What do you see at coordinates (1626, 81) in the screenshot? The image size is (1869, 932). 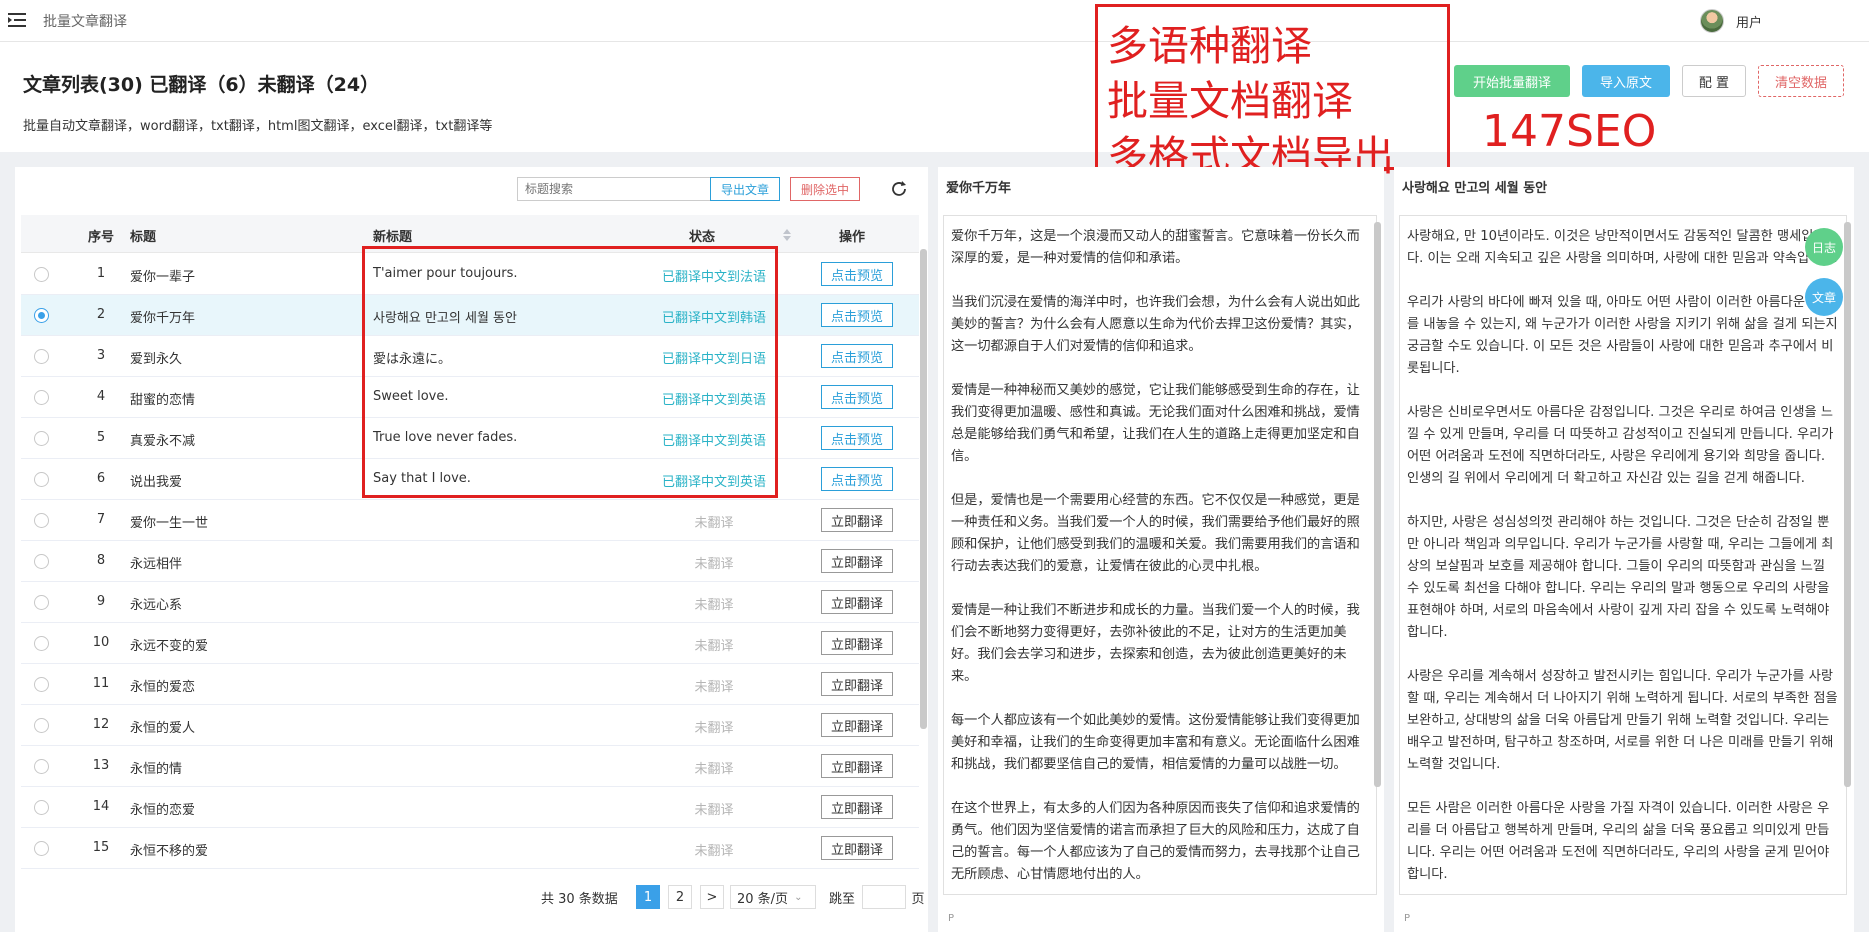 I see `import-source-button: 导入原文` at bounding box center [1626, 81].